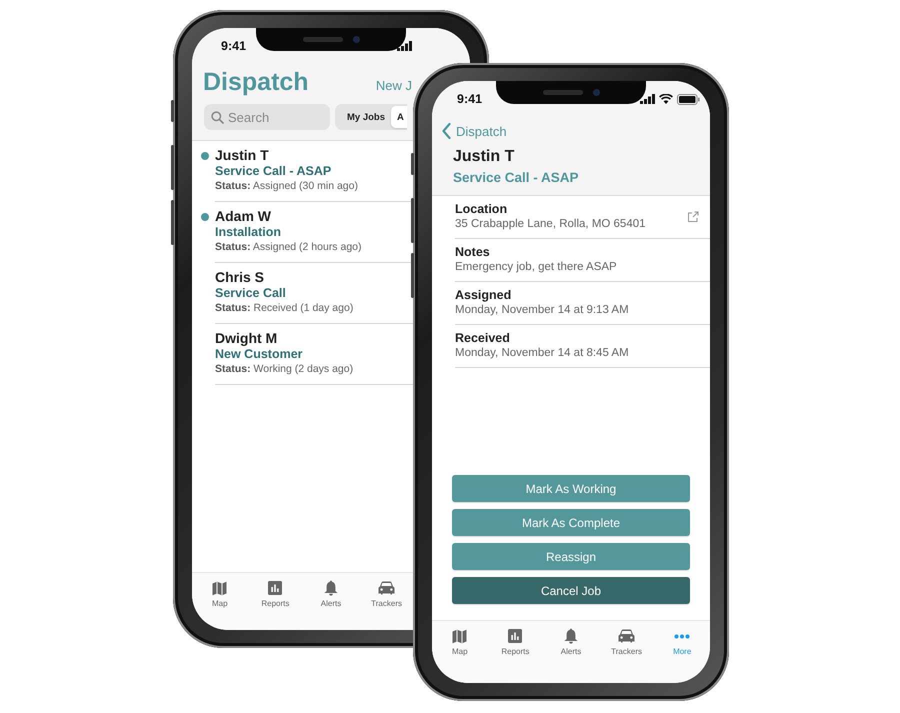  I want to click on search-field: Search, so click(267, 117).